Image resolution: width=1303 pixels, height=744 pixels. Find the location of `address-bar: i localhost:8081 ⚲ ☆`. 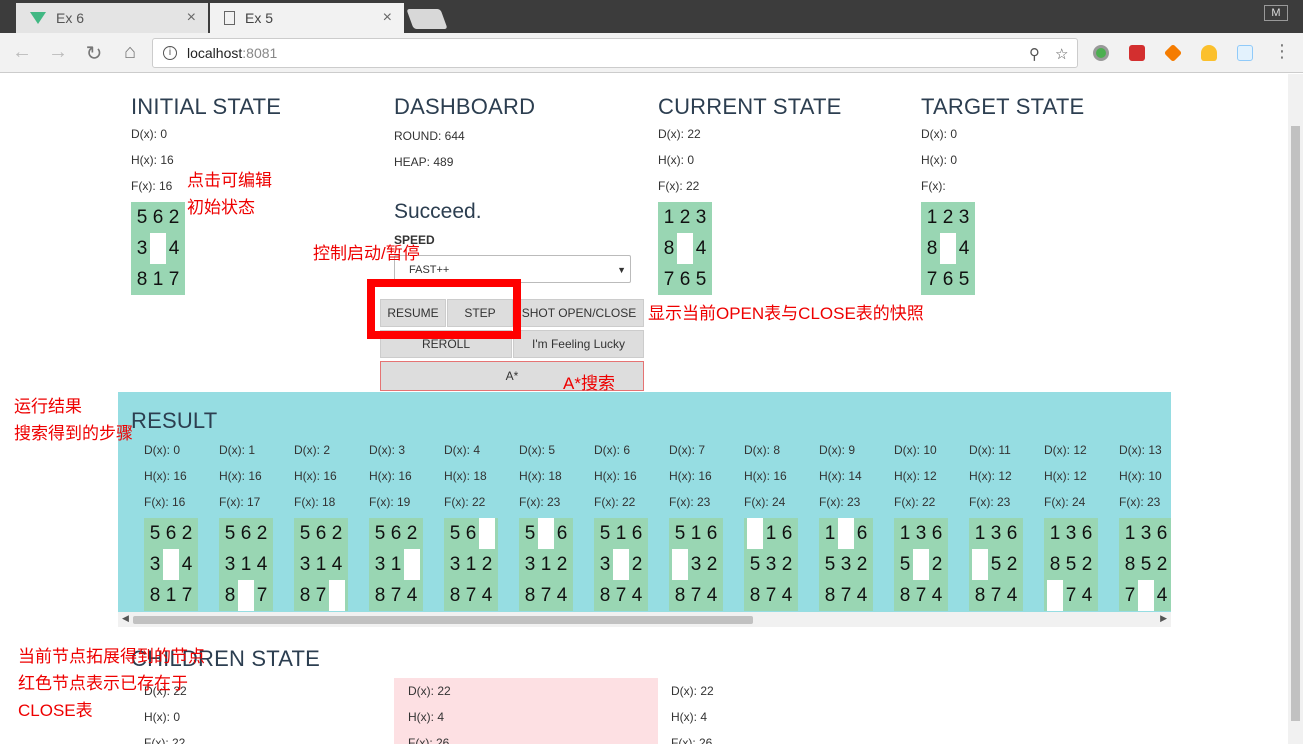

address-bar: i localhost:8081 ⚲ ☆ is located at coordinates (615, 53).